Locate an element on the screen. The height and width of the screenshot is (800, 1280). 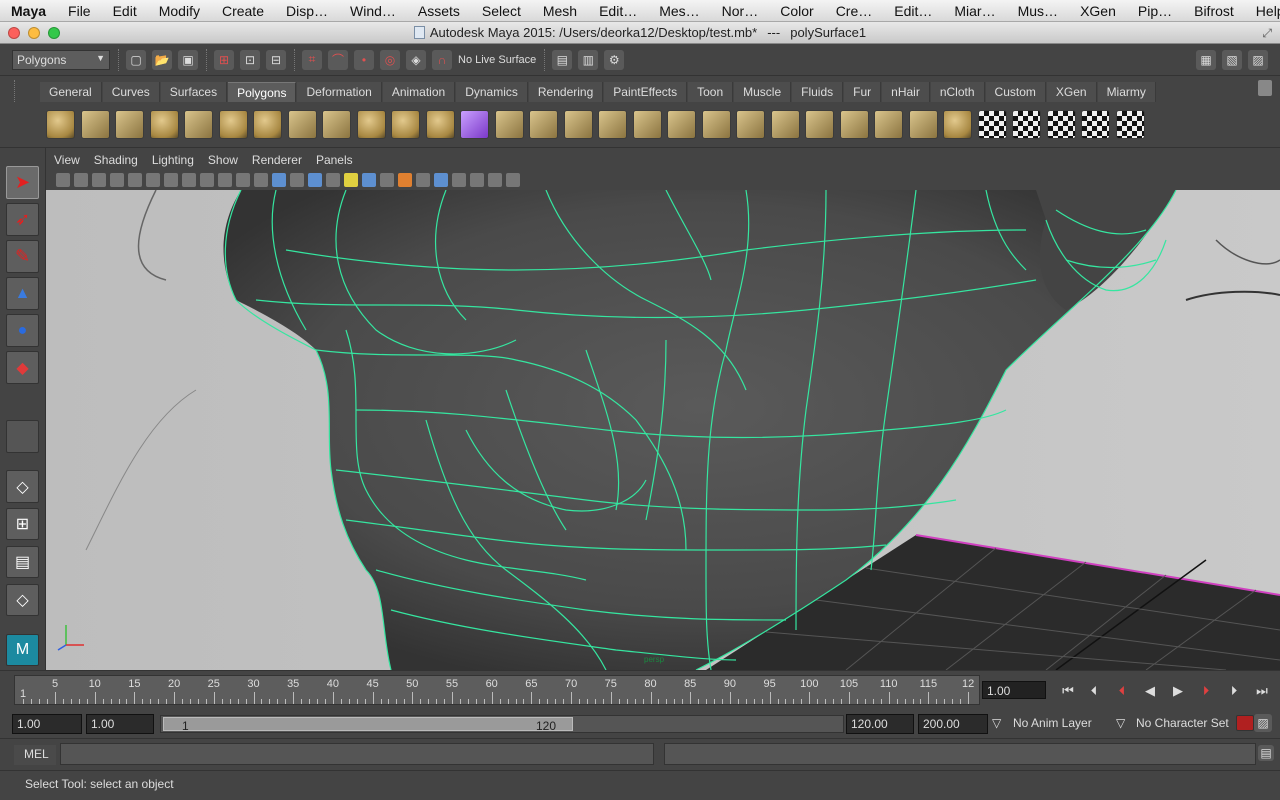
open-scene-icon: 📂 is located at coordinates (162, 59).